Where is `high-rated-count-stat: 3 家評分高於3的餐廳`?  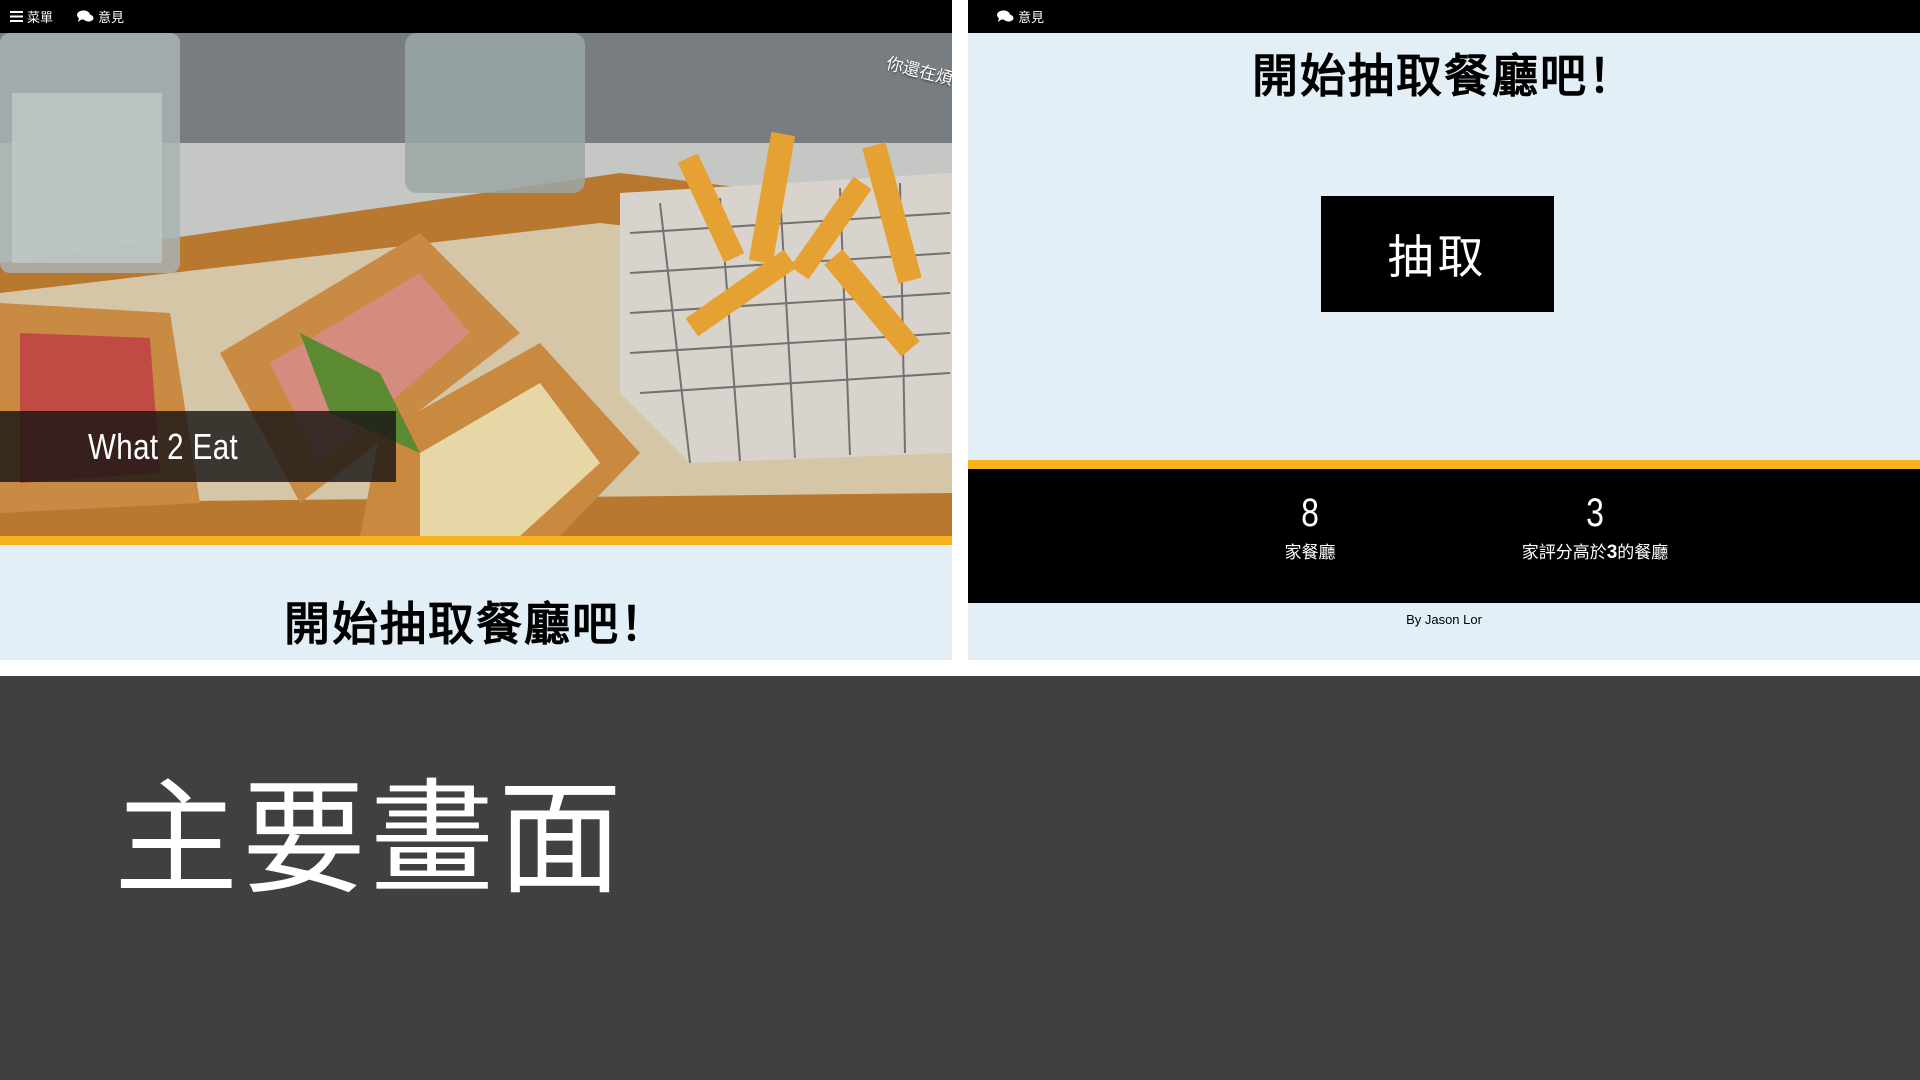 high-rated-count-stat: 3 家評分高於3的餐廳 is located at coordinates (1595, 527).